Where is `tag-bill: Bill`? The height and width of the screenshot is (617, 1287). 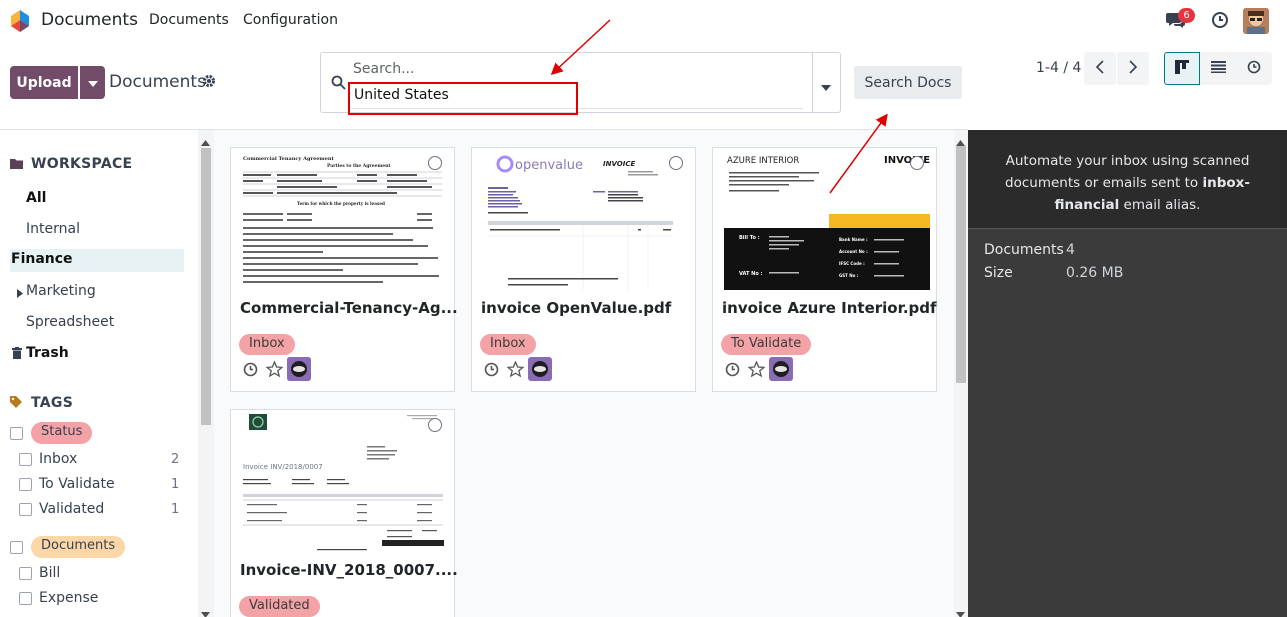 tag-bill: Bill is located at coordinates (49, 573).